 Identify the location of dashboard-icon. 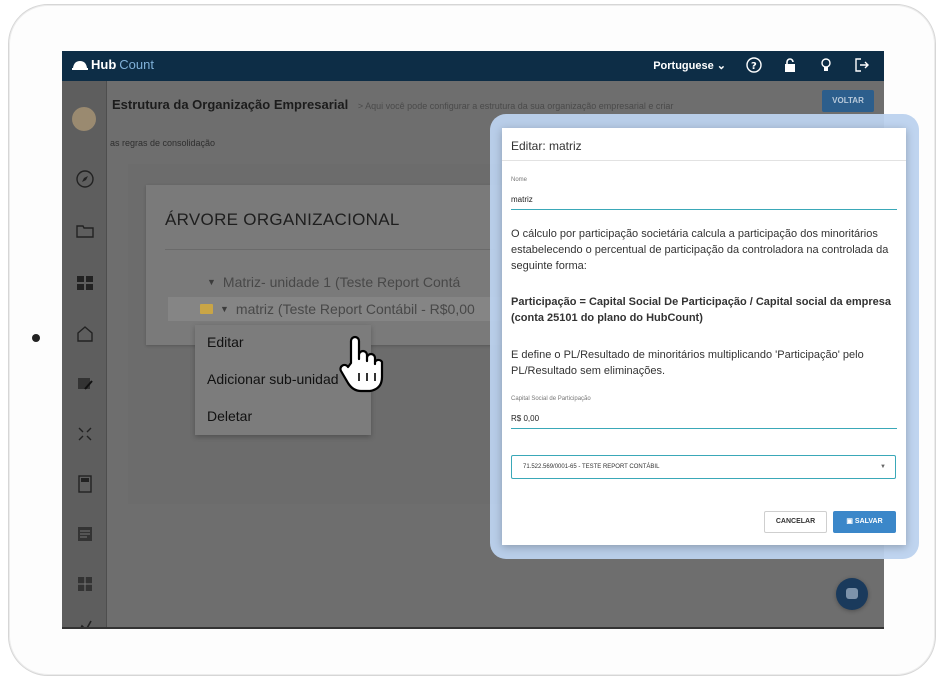
(85, 283).